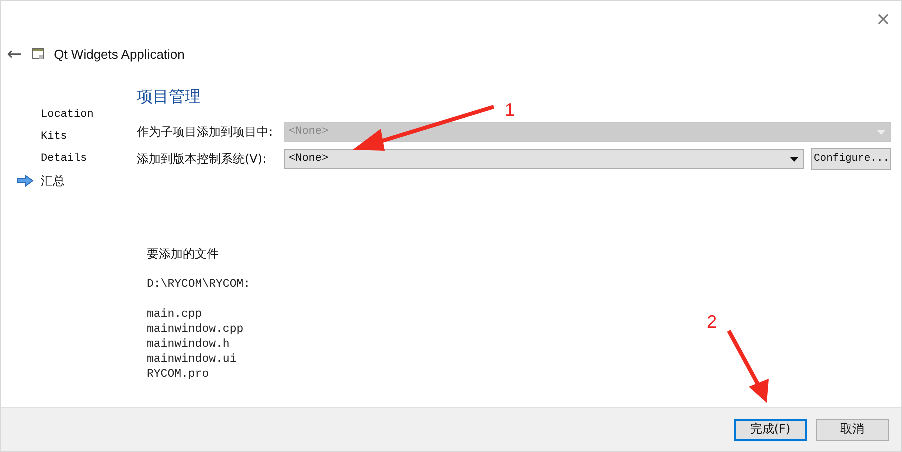 The width and height of the screenshot is (902, 452). What do you see at coordinates (178, 374) in the screenshot?
I see `file-name: RYCOM.pro` at bounding box center [178, 374].